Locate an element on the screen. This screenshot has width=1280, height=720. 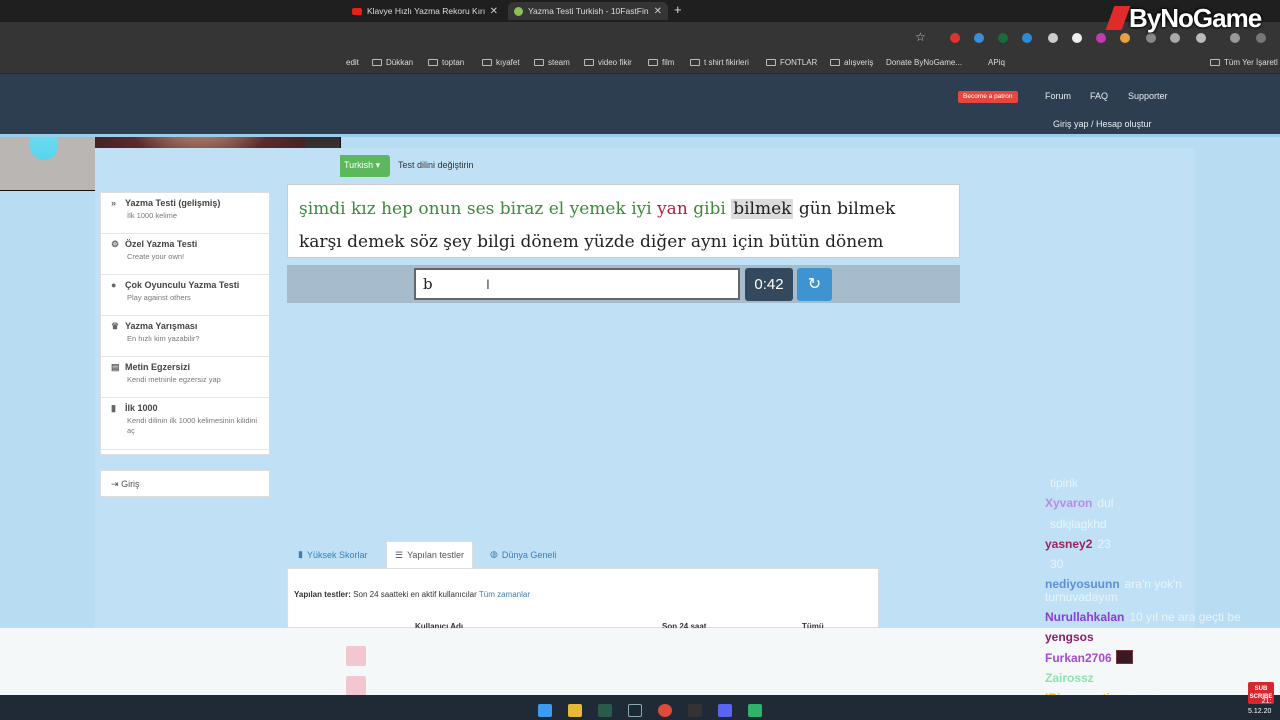
bookmark-item: t shirt fikirleri is located at coordinates (719, 62).